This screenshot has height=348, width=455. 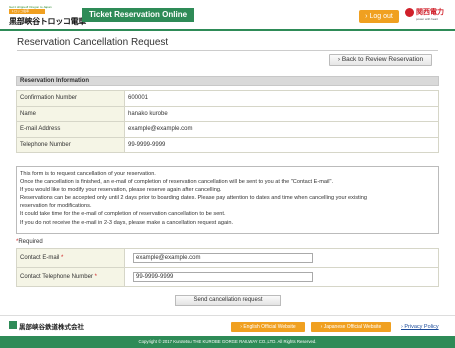 I want to click on row-label: E-mail Address, so click(x=70, y=129).